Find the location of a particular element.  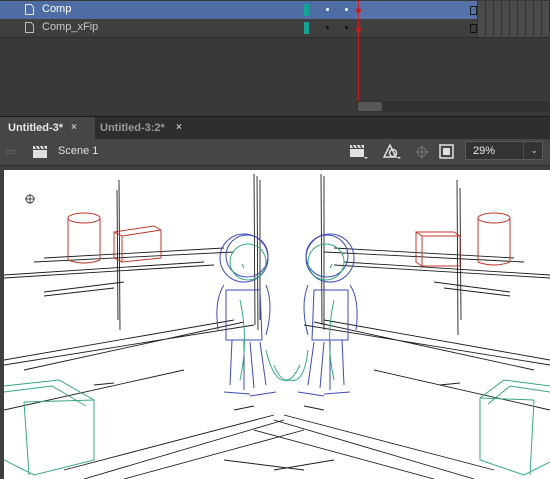

character-sketch-overlay is located at coordinates (287, 312).